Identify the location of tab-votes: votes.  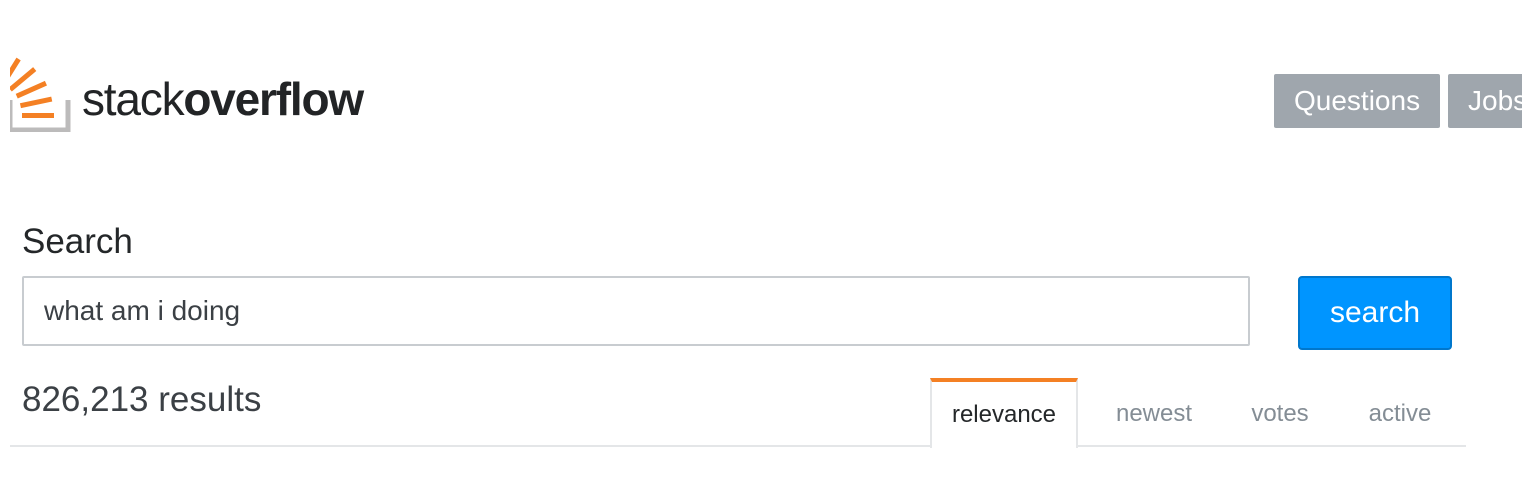
(1280, 412).